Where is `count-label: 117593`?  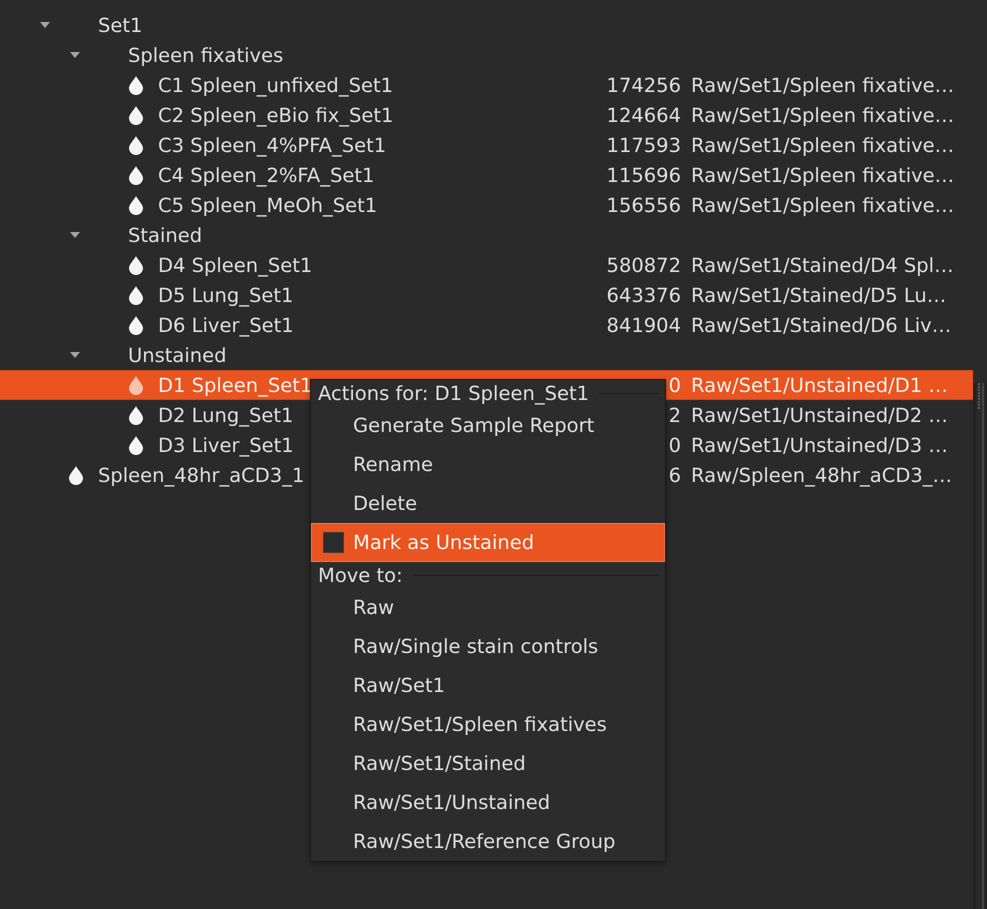
count-label: 117593 is located at coordinates (643, 145).